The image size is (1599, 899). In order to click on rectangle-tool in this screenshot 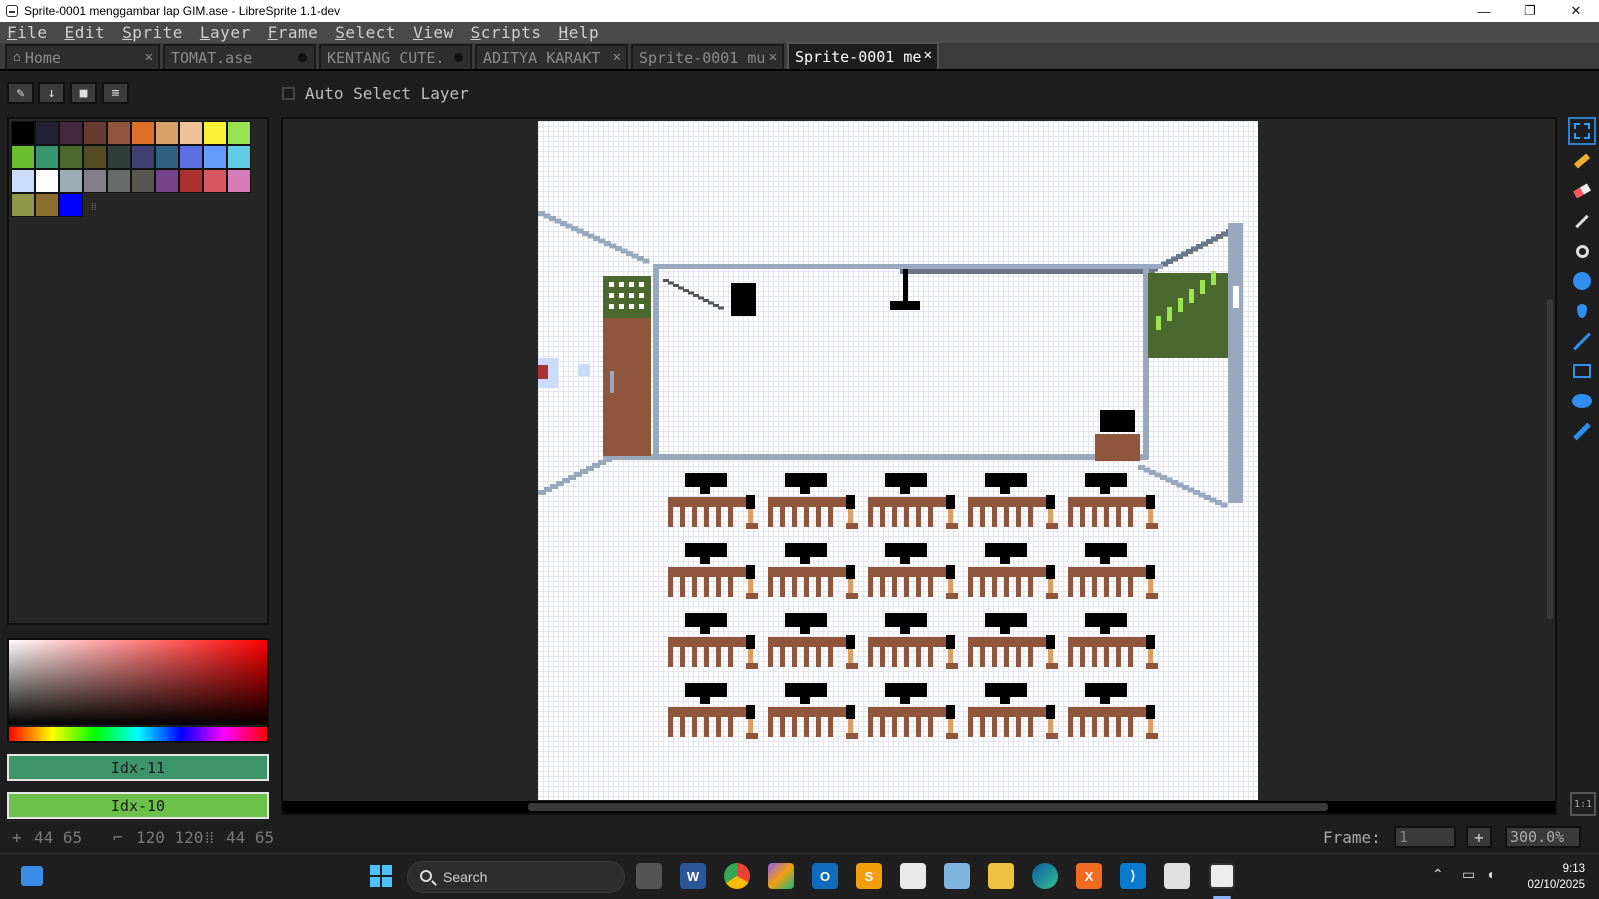, I will do `click(1582, 371)`.